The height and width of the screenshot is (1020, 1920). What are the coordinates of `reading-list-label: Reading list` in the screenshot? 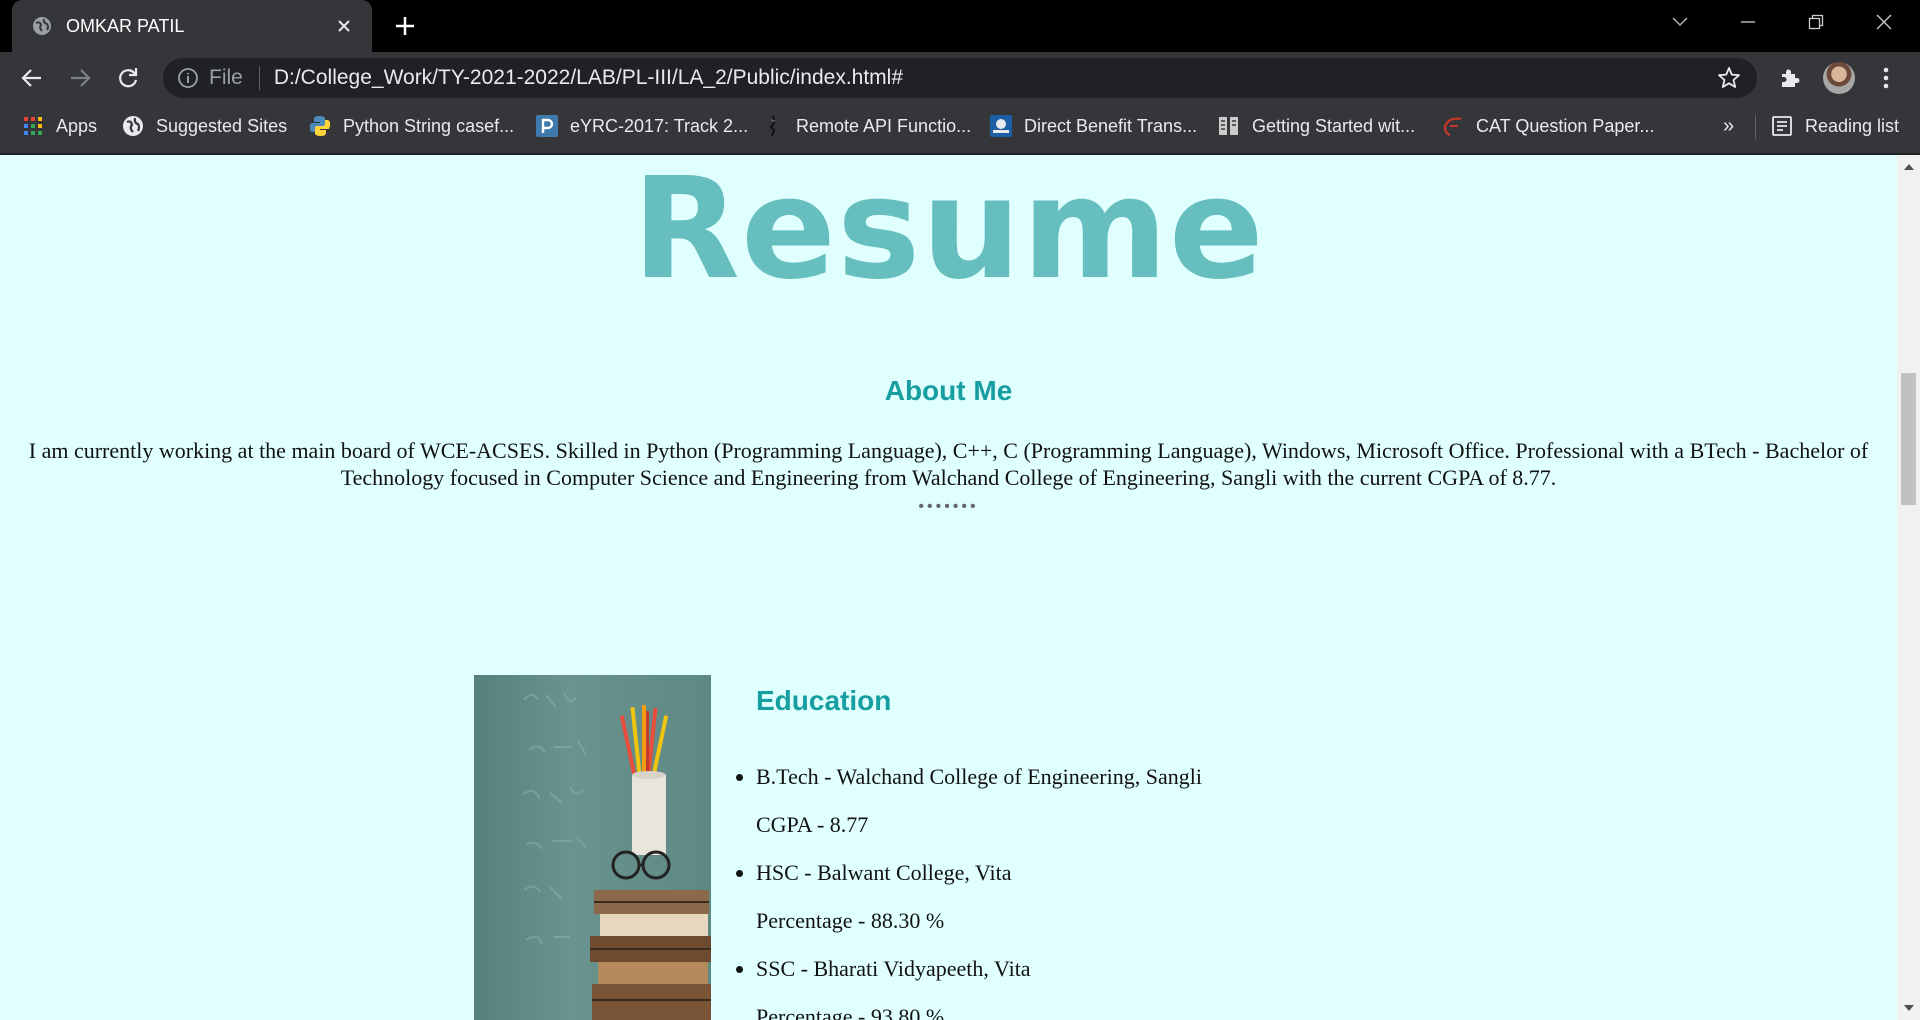 It's located at (1852, 125).